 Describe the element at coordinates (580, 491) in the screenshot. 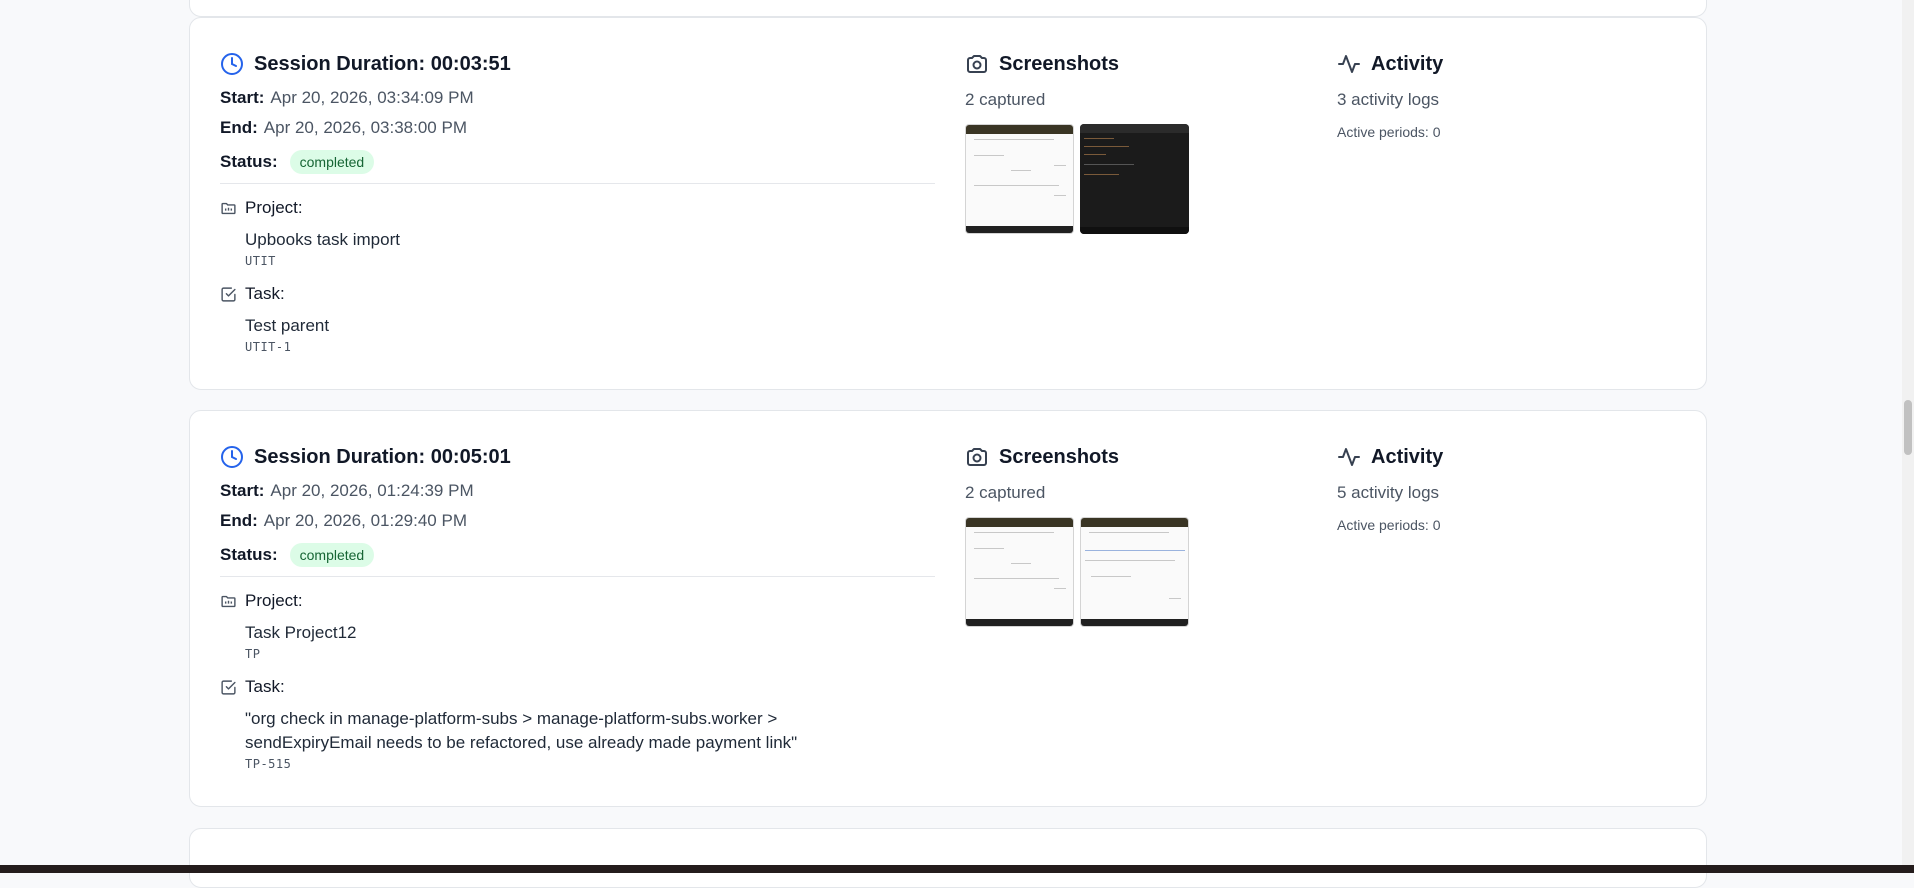

I see `session-start: Start: Apr 20, 2026, 01:24:39 PM` at that location.